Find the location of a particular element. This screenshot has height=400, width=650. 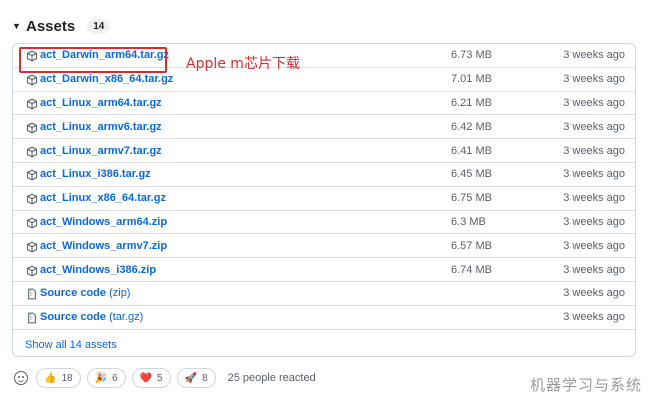

assets-header: ▼ Assets 14 is located at coordinates (61, 26).